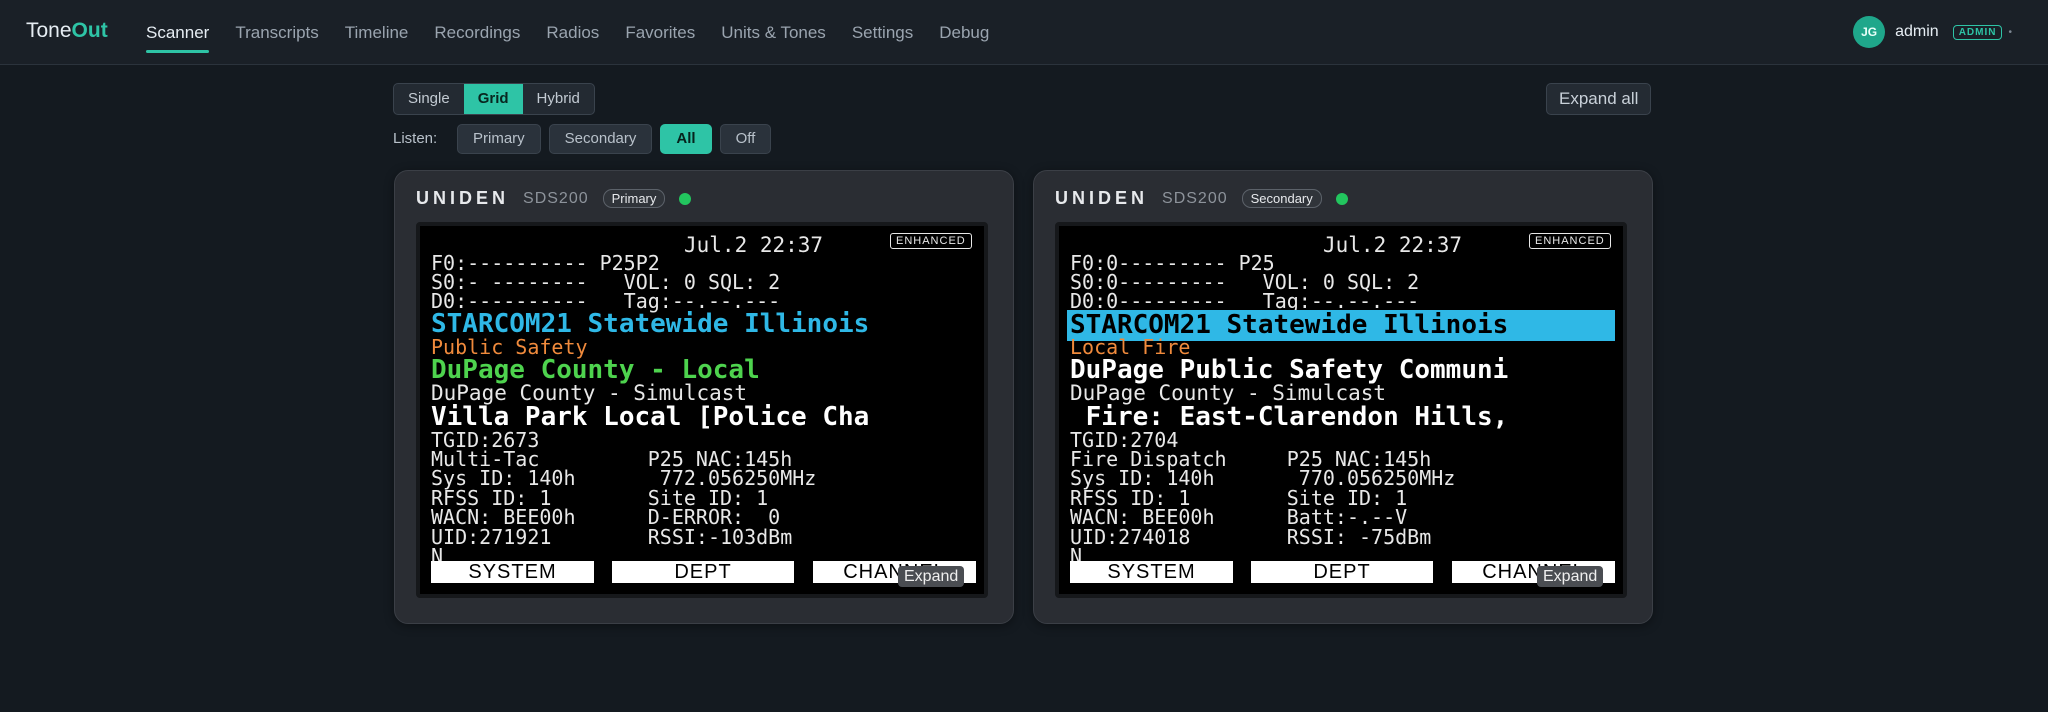 This screenshot has width=2048, height=712. I want to click on listen-selector: Primary Secondary All Off, so click(614, 139).